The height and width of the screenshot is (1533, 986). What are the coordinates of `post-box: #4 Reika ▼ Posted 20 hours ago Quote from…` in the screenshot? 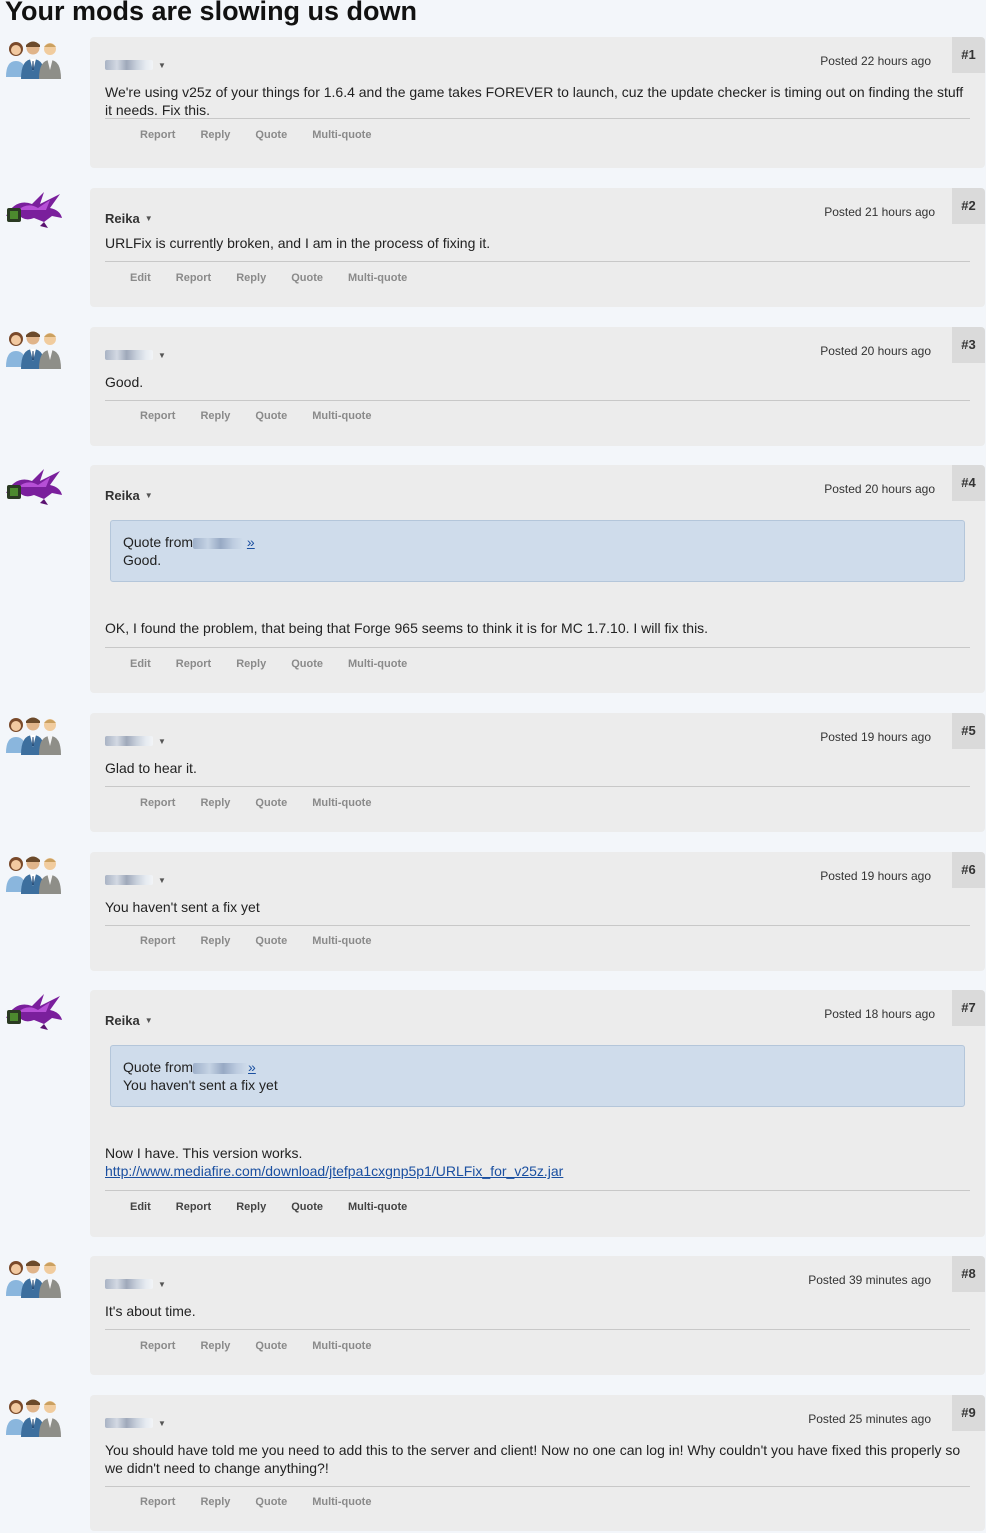 It's located at (537, 579).